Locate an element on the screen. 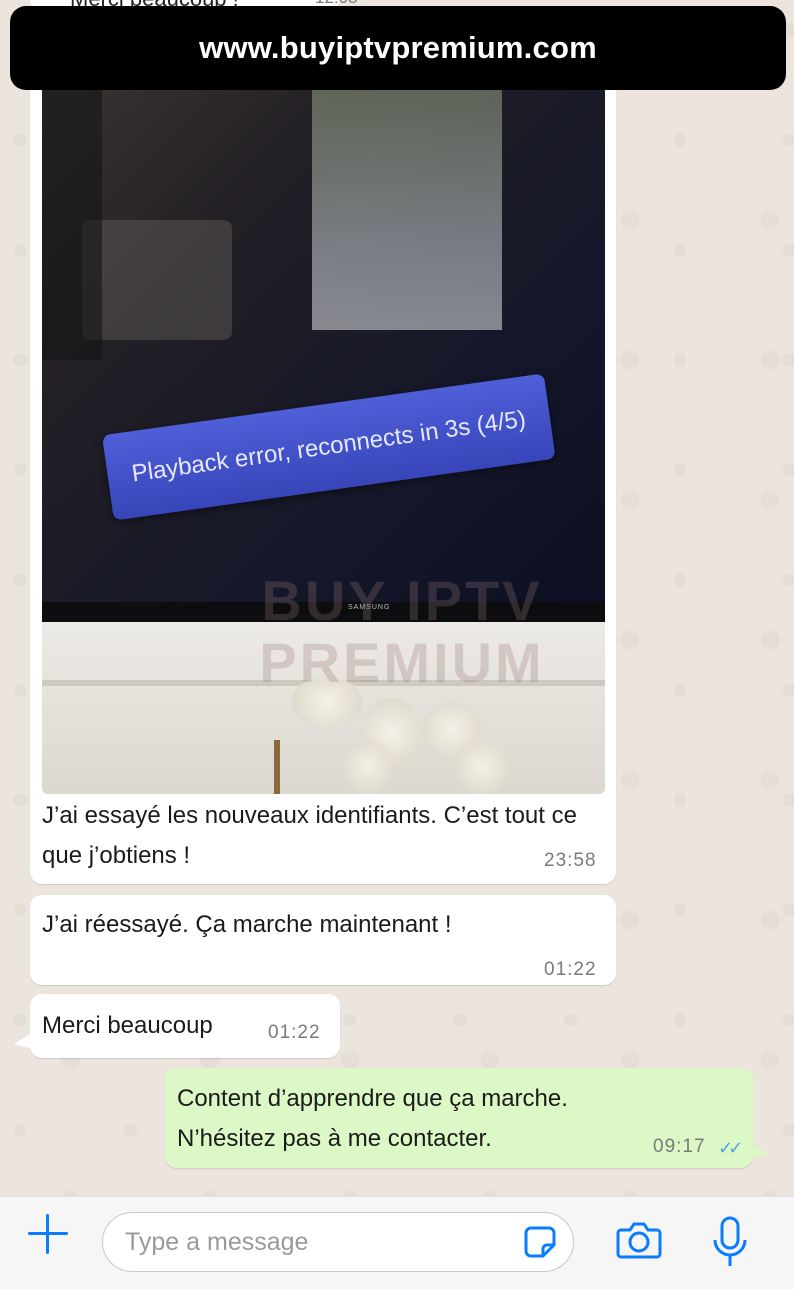 This screenshot has height=1289, width=794. message-text: J’ai réessayé. Ça marche maintenant ! is located at coordinates (247, 924).